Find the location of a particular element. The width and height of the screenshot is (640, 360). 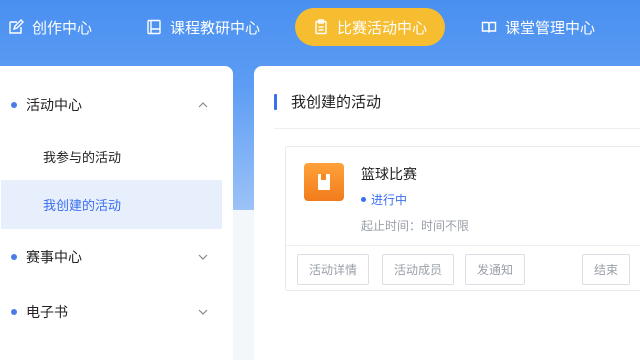

page-header: 我创建的活动 is located at coordinates (457, 110).